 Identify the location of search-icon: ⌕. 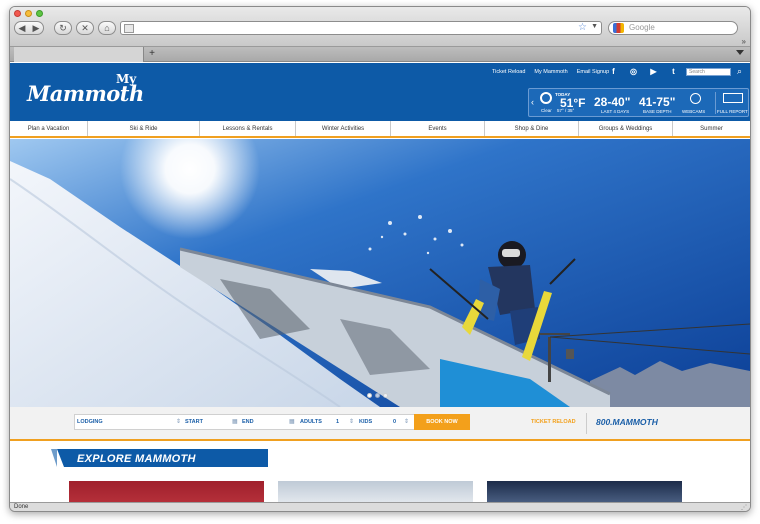
(739, 71).